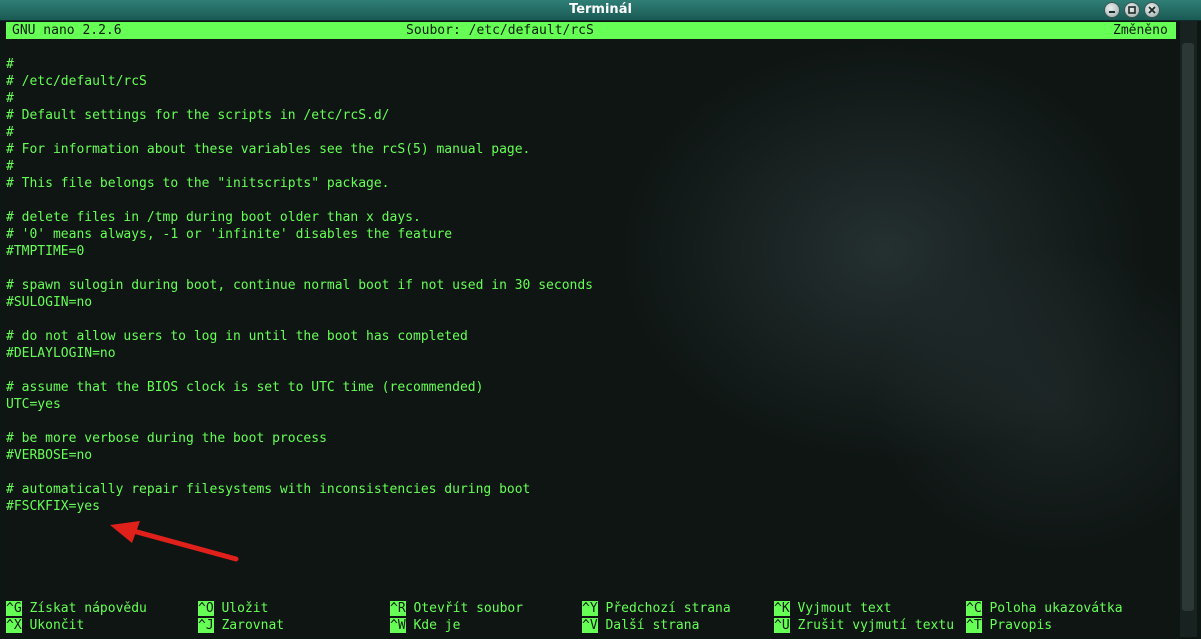 This screenshot has width=1201, height=639. I want to click on shortcut-label: Ukončit, so click(57, 625).